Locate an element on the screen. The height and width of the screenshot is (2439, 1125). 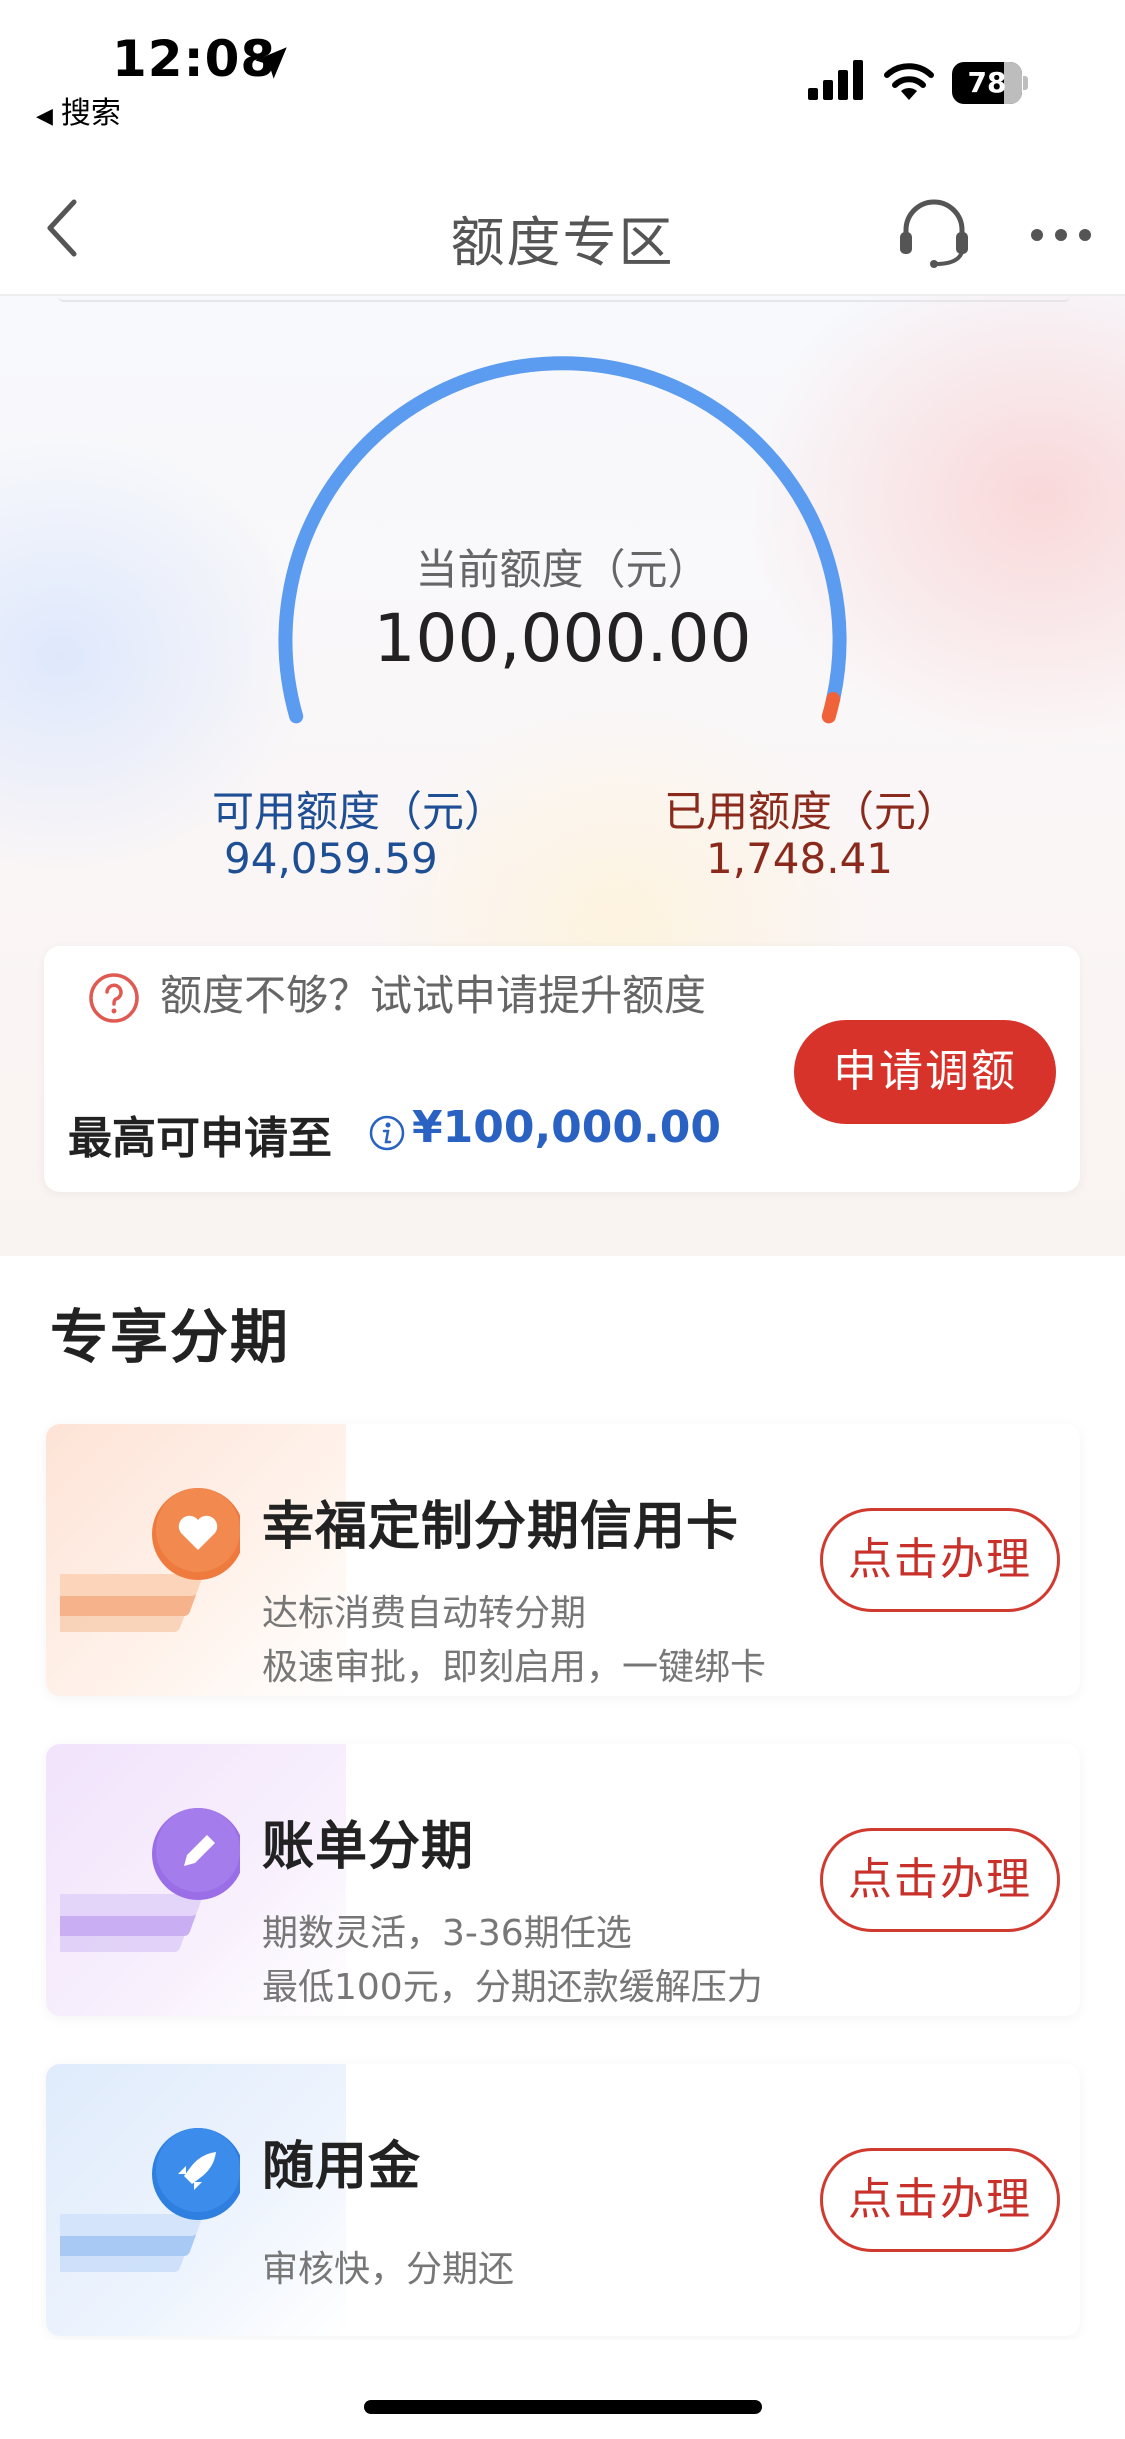
bottom-area is located at coordinates (562, 2389).